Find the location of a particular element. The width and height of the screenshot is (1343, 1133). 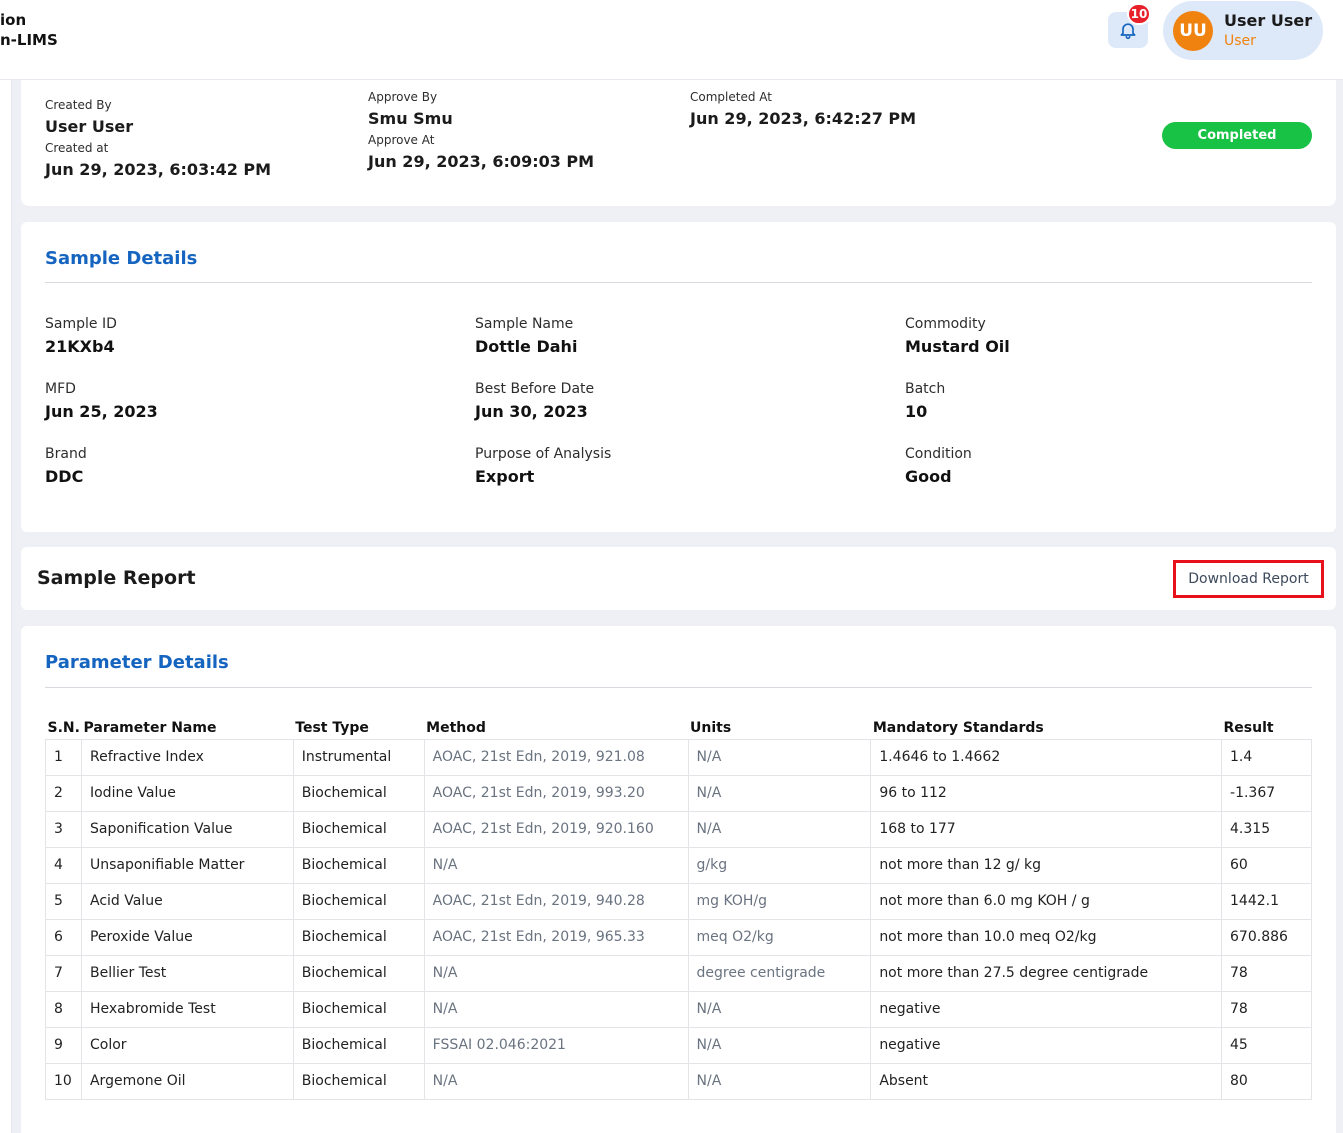

cell-parameter: Peroxide Value is located at coordinates (187, 937).